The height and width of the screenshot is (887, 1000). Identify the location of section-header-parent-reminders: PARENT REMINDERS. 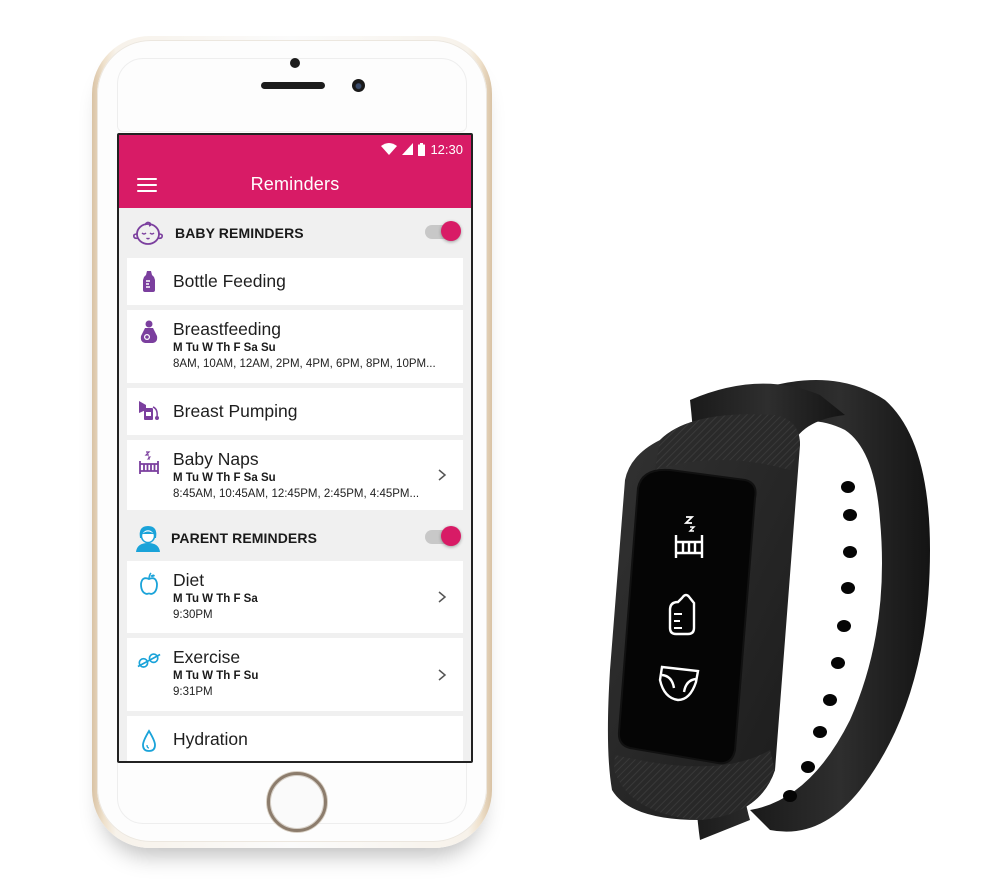
(295, 538).